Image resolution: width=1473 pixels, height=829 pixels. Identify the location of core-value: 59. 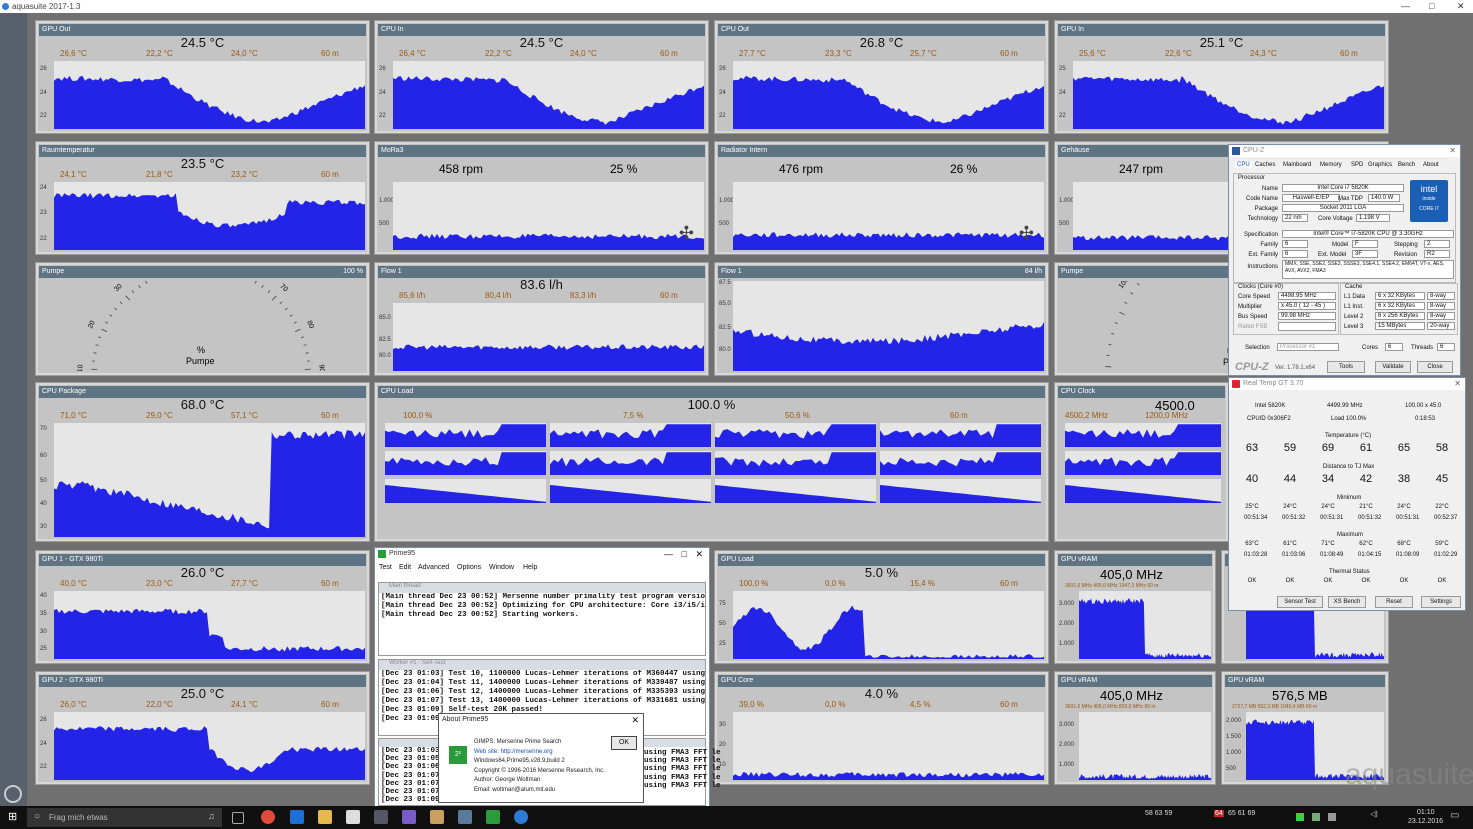
(1290, 448).